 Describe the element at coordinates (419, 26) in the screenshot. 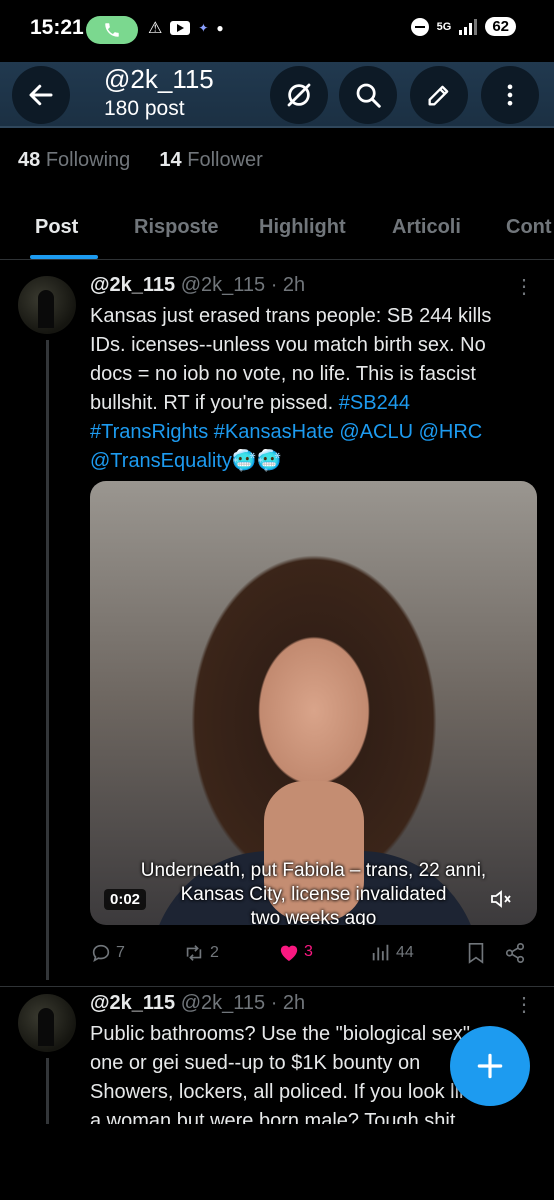

I see `dnd-icon` at that location.